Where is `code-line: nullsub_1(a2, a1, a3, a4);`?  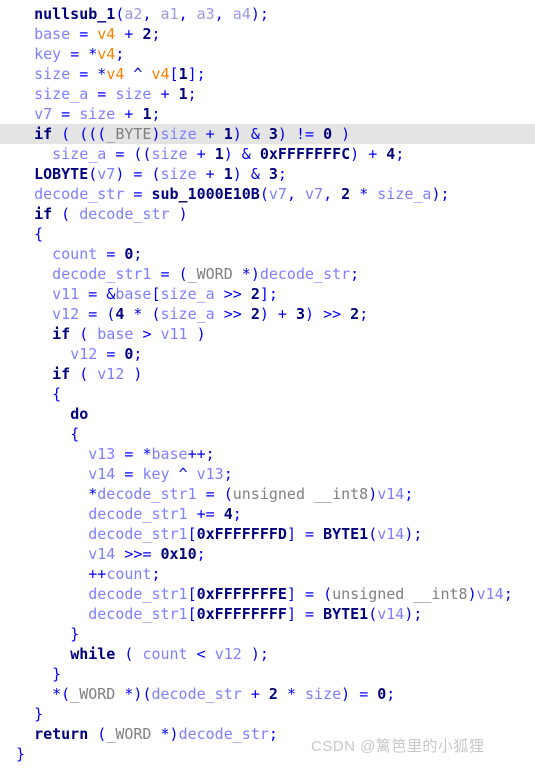 code-line: nullsub_1(a2, a1, a3, a4); is located at coordinates (267, 14).